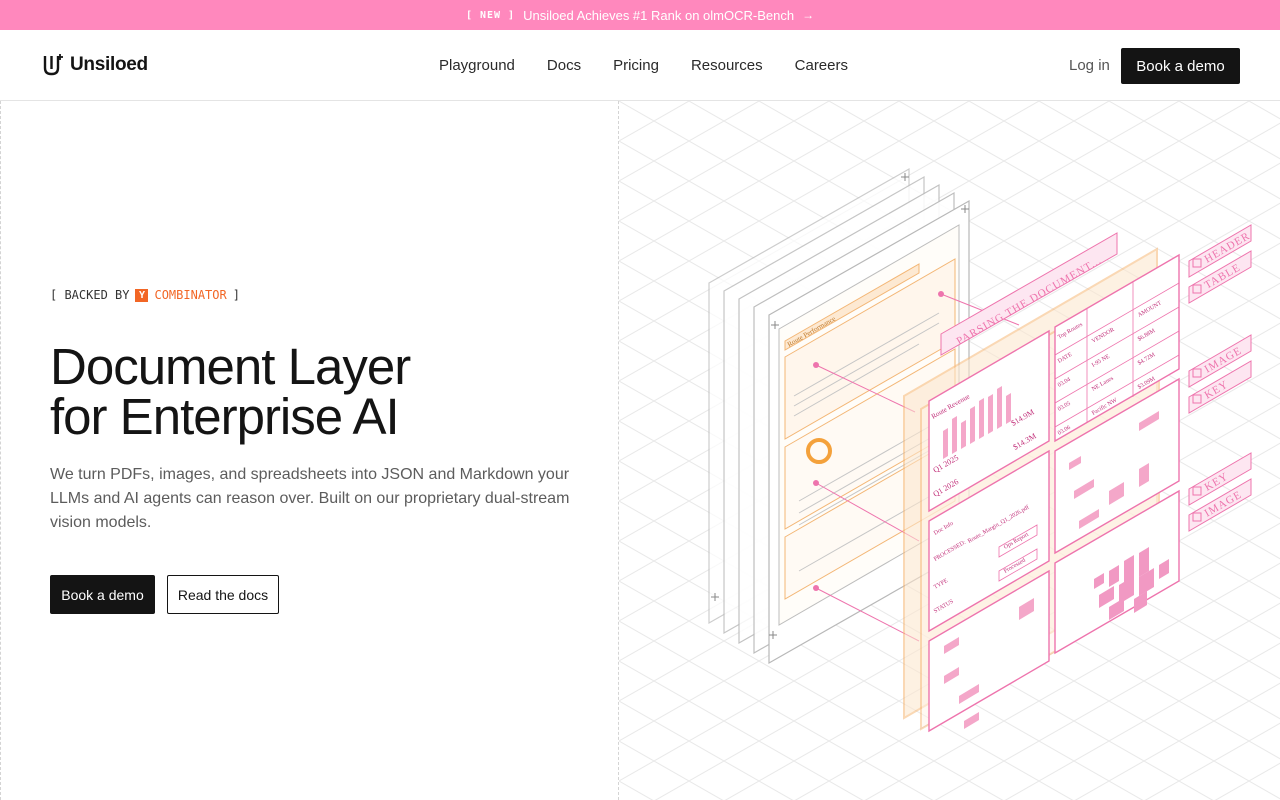  I want to click on nav-book-demo-button: Book a demo, so click(1180, 66).